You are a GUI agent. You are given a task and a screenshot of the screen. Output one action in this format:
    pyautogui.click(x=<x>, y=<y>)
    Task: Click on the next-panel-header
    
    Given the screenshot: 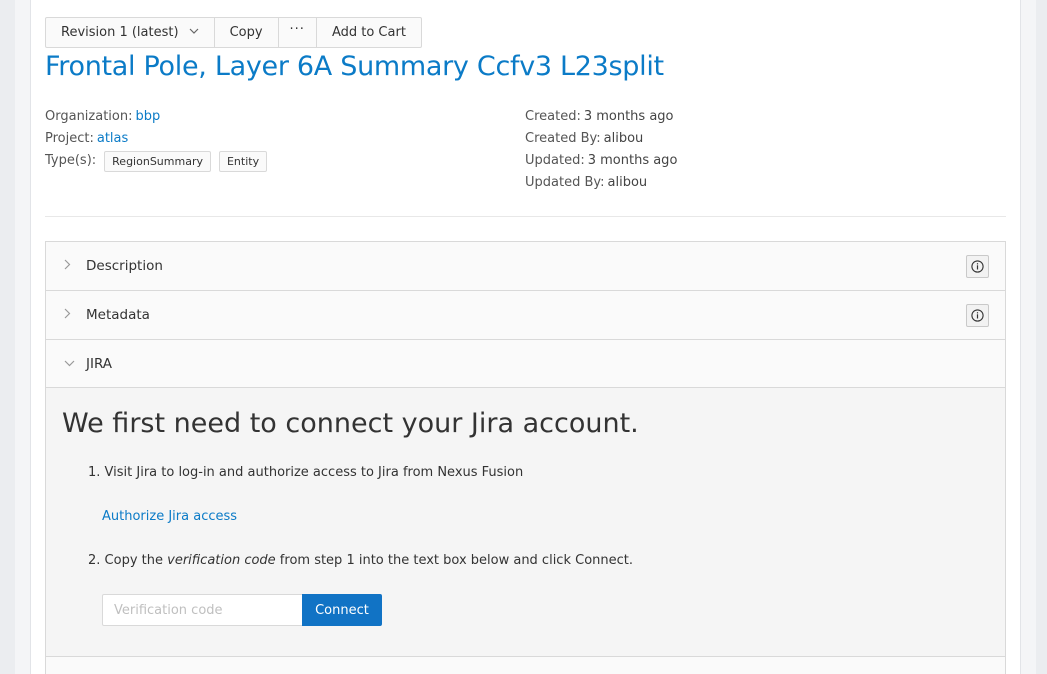 What is the action you would take?
    pyautogui.click(x=525, y=665)
    